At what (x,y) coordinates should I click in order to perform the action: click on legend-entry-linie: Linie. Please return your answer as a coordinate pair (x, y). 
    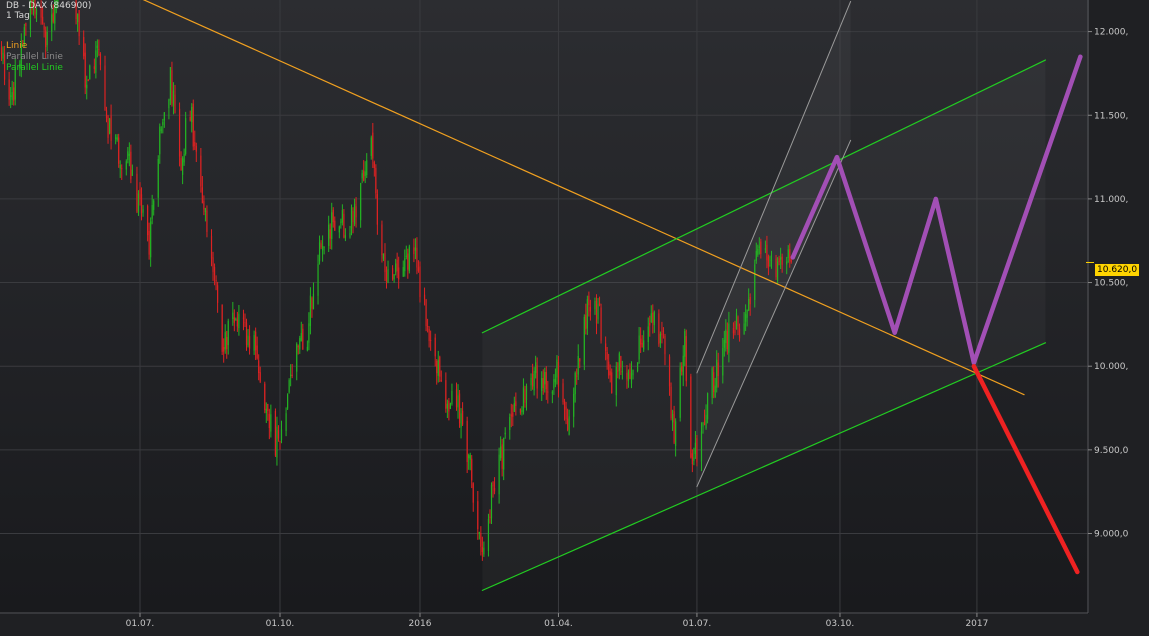
    Looking at the image, I should click on (17, 46).